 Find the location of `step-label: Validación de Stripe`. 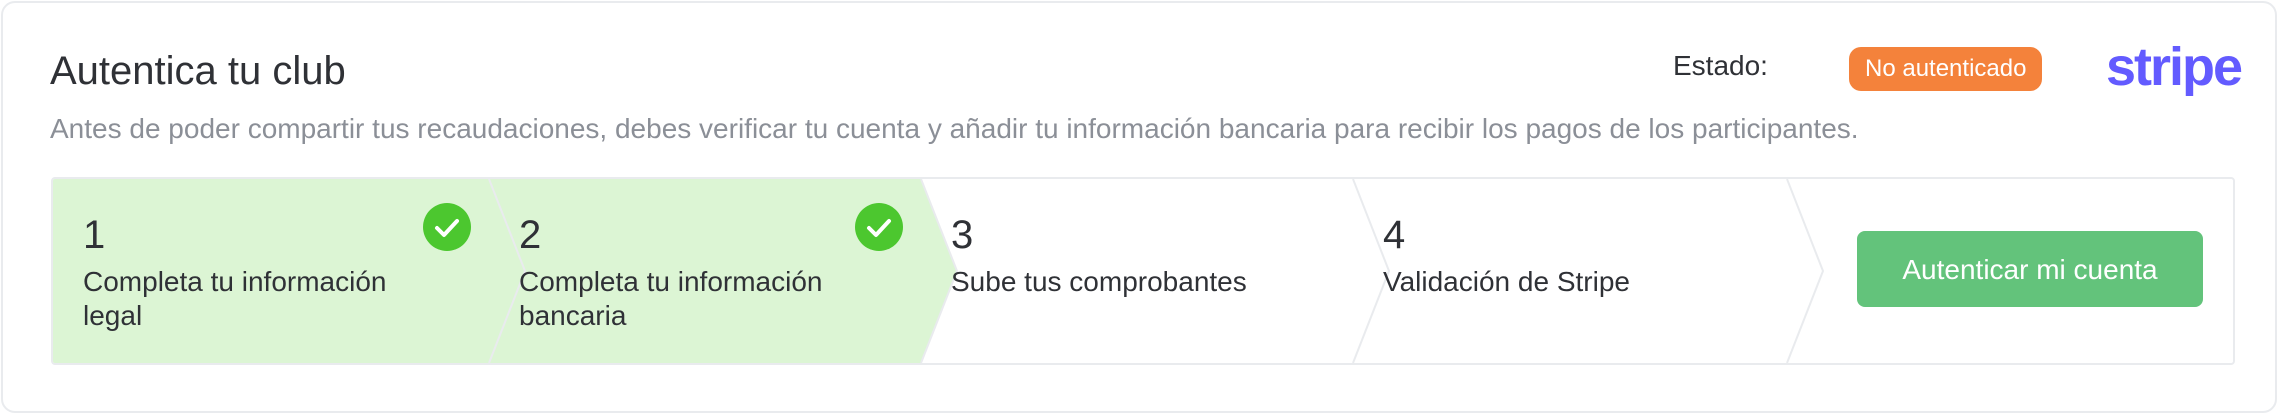

step-label: Validación de Stripe is located at coordinates (1506, 281).